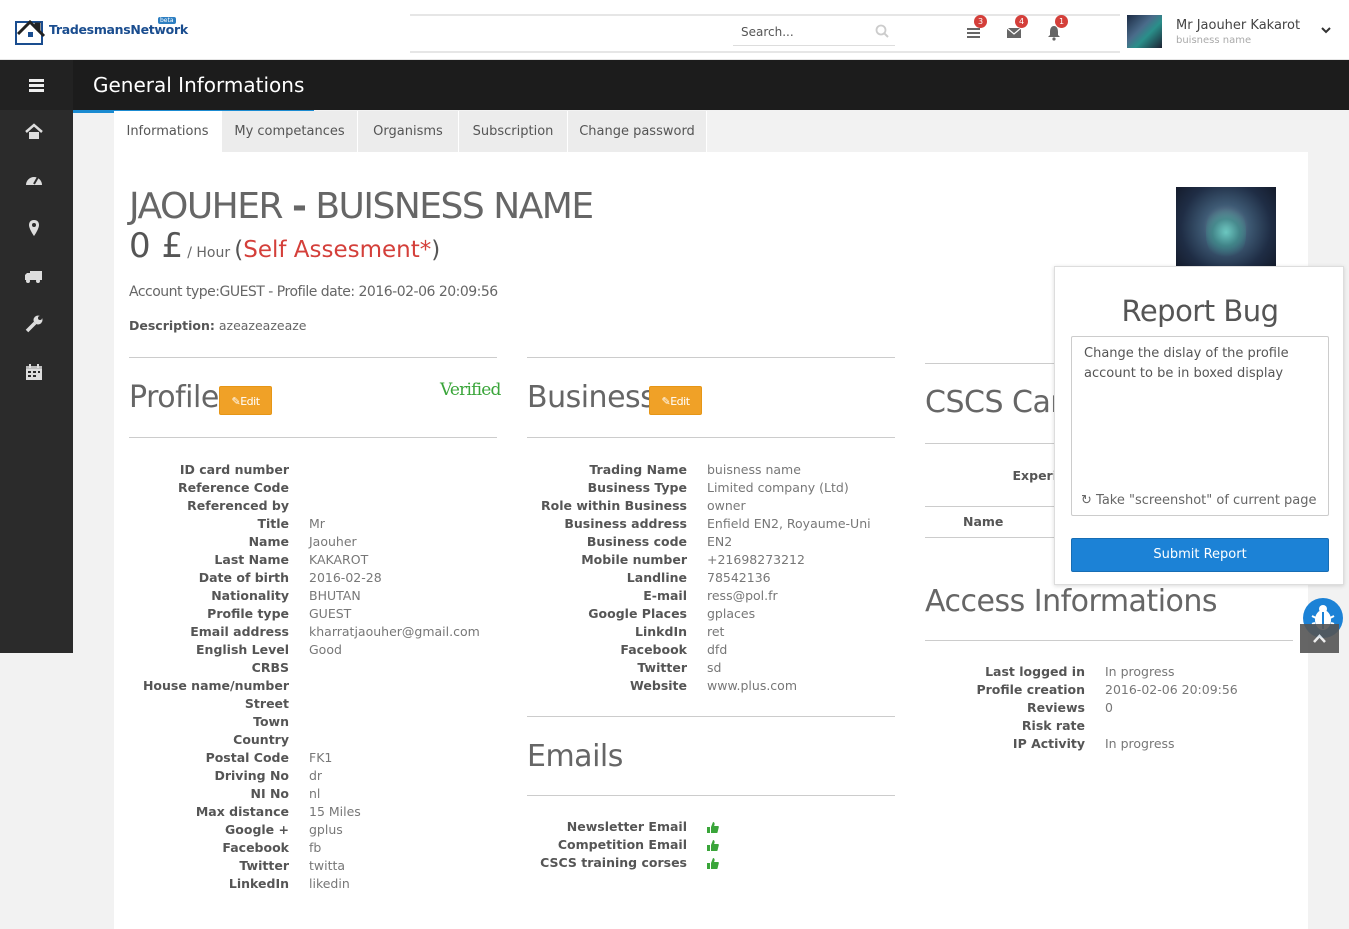  I want to click on dashboard-icon, so click(34, 180).